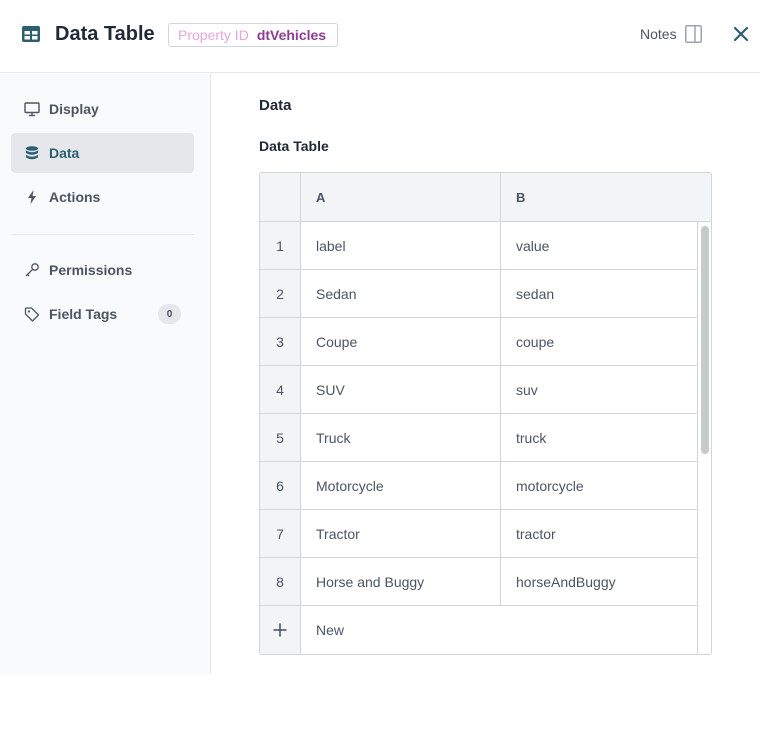 This screenshot has height=739, width=760. I want to click on cell-b: suv, so click(599, 389).